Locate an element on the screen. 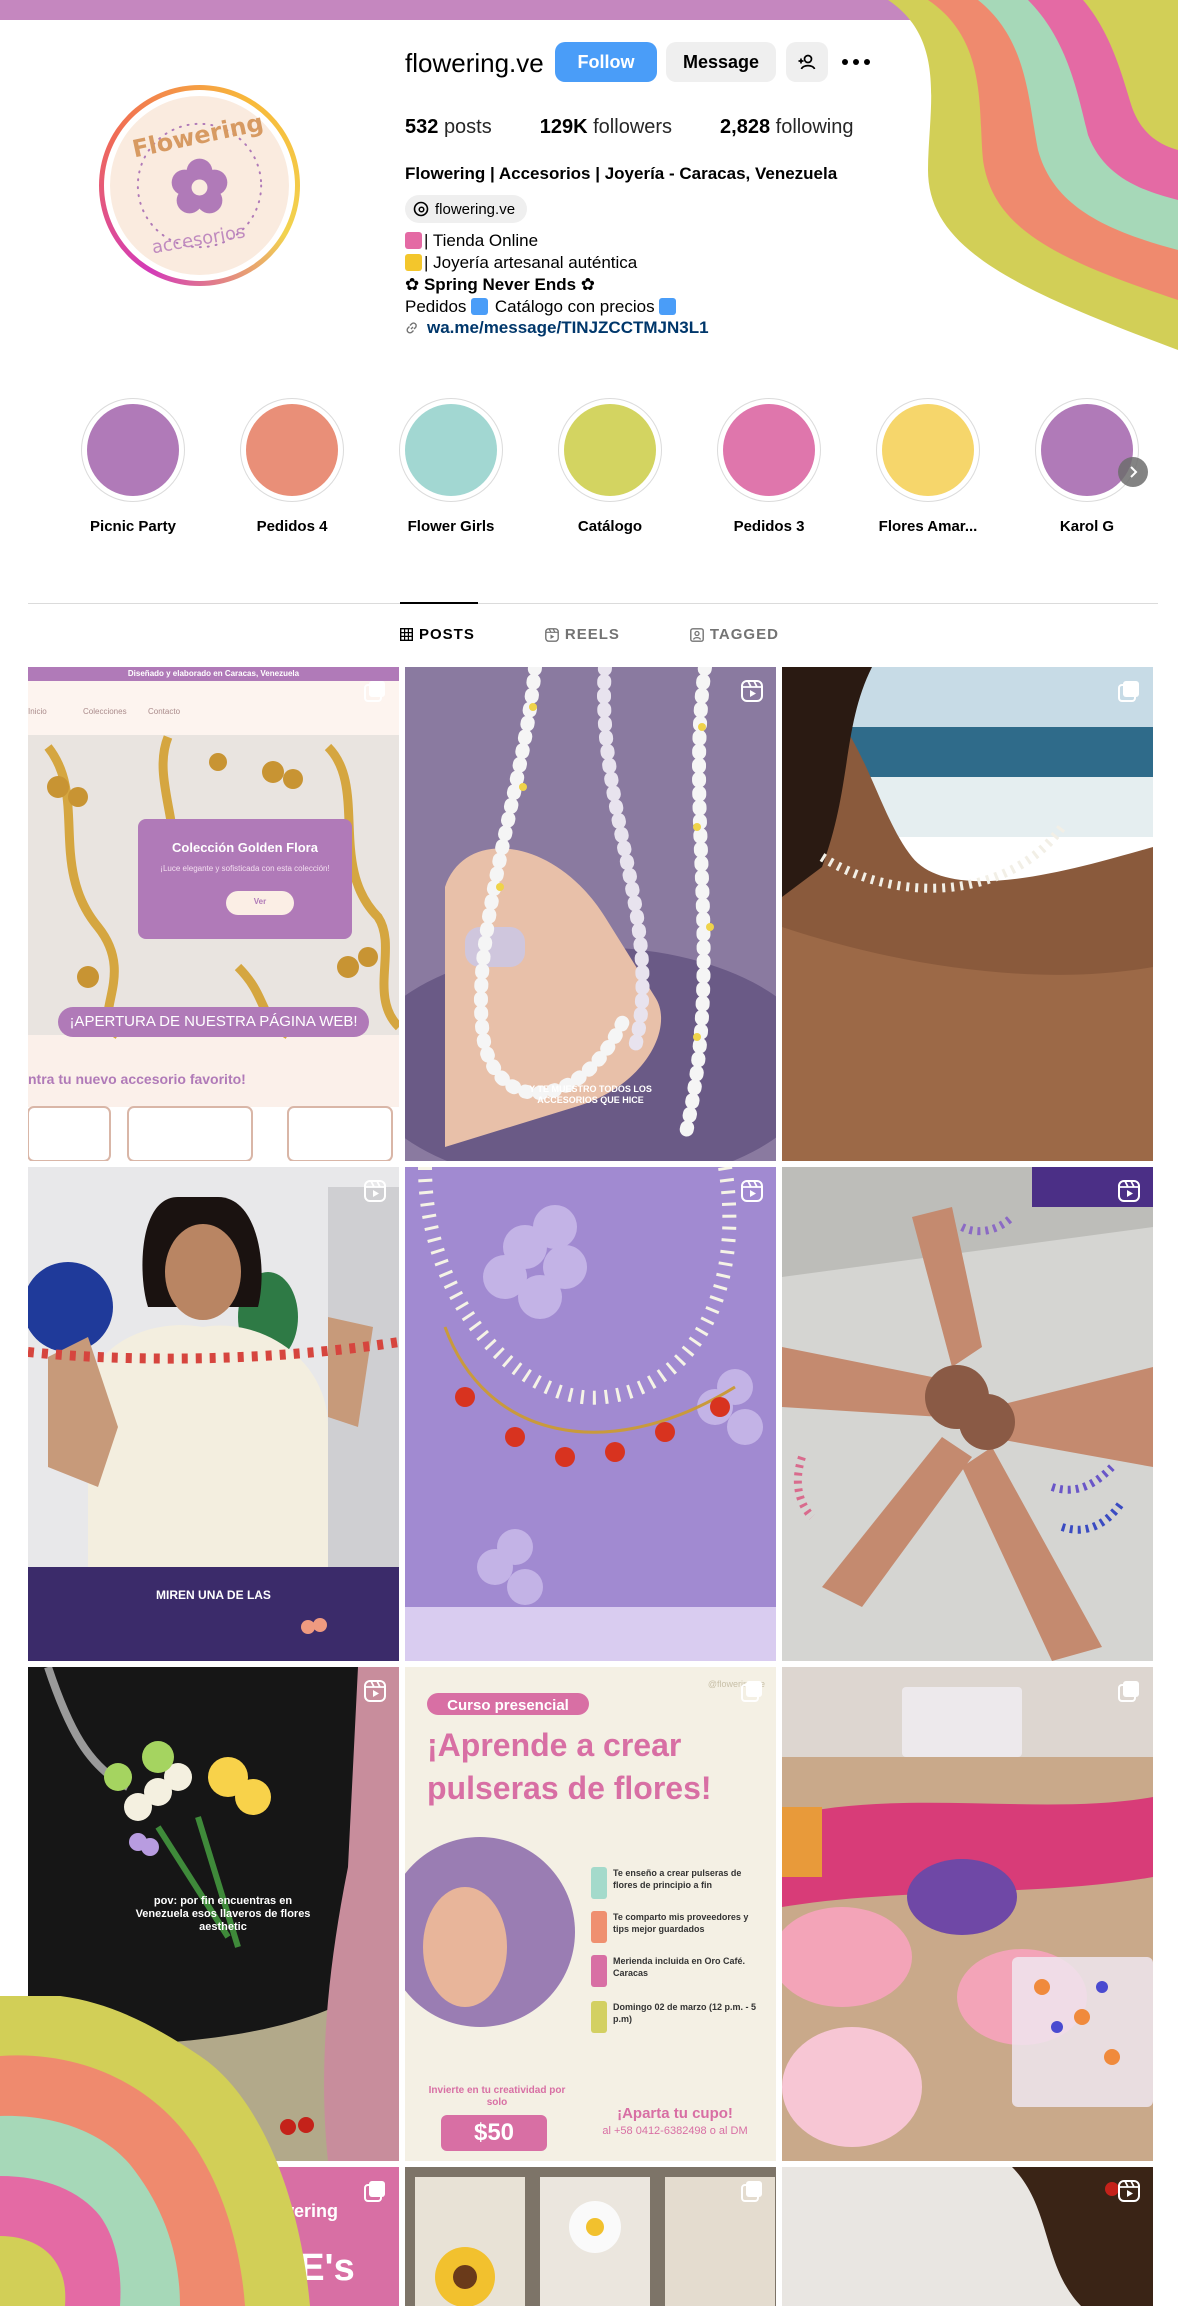 Image resolution: width=1178 pixels, height=2306 pixels. bio-line: Pedidos is located at coordinates (436, 306).